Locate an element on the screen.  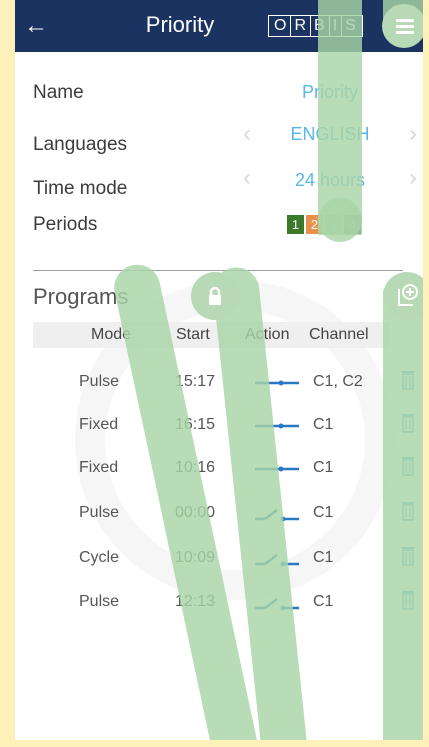
column-start: Start is located at coordinates (193, 334).